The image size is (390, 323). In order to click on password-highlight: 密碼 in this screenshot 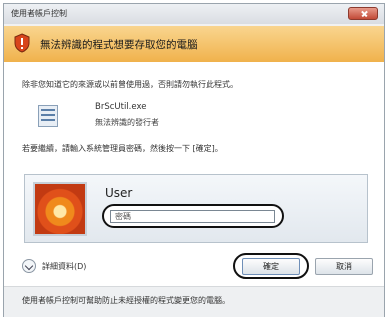, I will do `click(193, 216)`.